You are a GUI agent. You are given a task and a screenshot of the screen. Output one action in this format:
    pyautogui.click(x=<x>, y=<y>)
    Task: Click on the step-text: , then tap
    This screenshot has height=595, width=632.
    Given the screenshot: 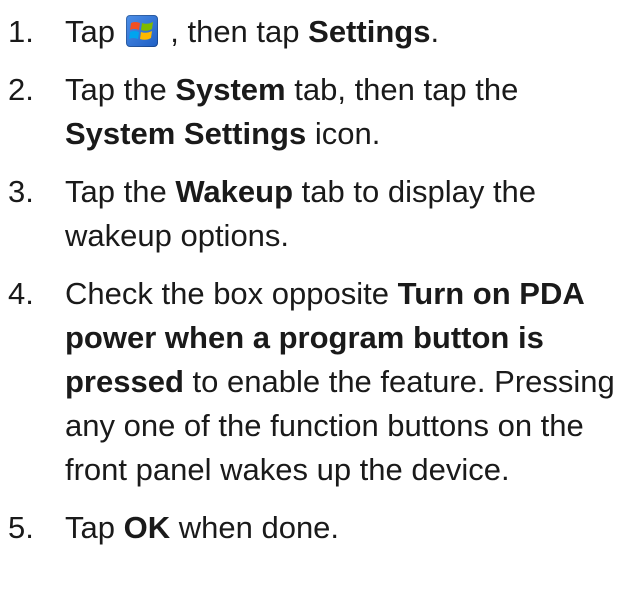 What is the action you would take?
    pyautogui.click(x=235, y=31)
    